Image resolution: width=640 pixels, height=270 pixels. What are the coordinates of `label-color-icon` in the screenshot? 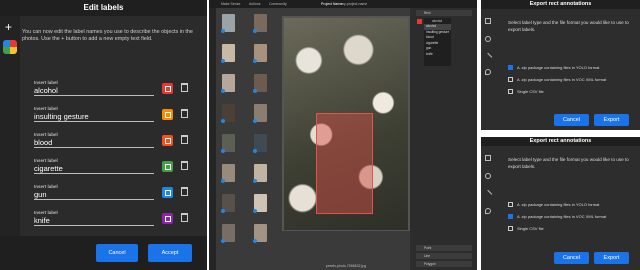 It's located at (419, 21).